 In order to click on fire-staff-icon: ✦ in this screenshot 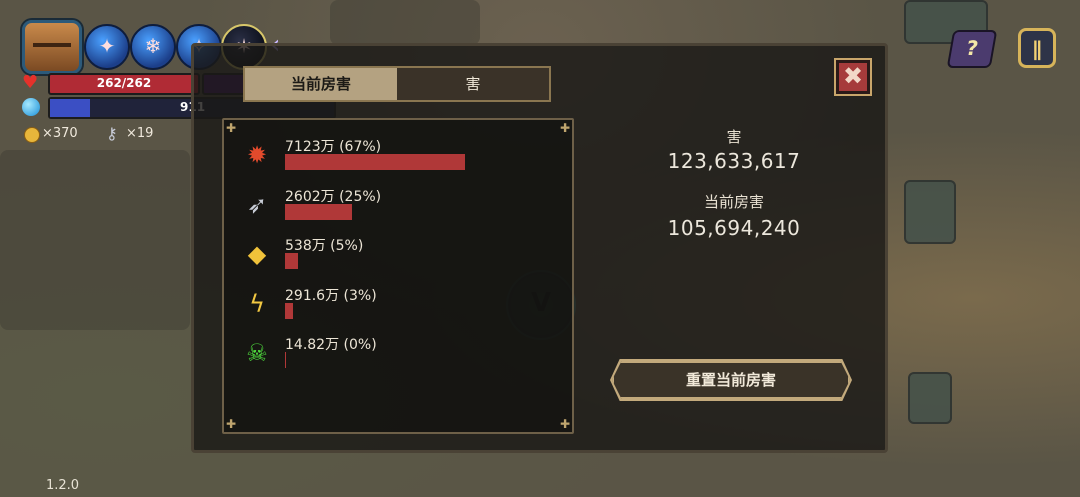, I will do `click(107, 46)`.